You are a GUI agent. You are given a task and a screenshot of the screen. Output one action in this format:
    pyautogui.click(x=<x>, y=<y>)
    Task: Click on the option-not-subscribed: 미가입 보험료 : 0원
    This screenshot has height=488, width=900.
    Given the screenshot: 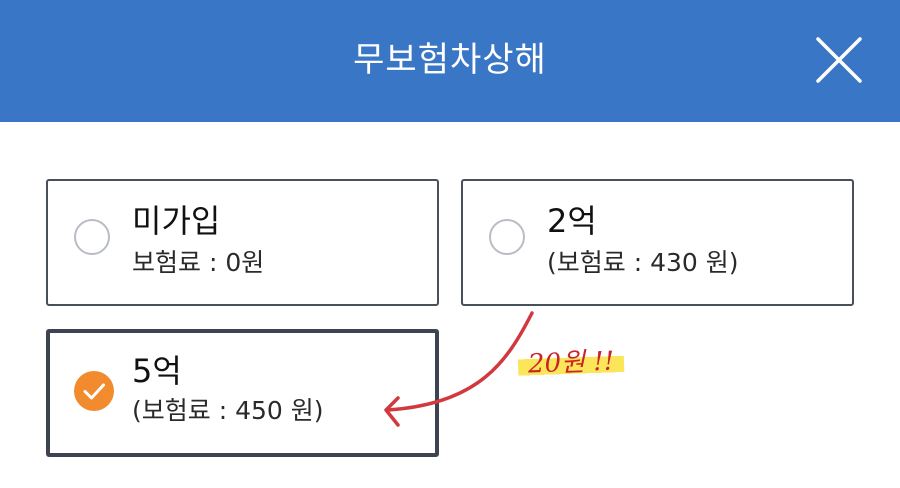 What is the action you would take?
    pyautogui.click(x=242, y=242)
    